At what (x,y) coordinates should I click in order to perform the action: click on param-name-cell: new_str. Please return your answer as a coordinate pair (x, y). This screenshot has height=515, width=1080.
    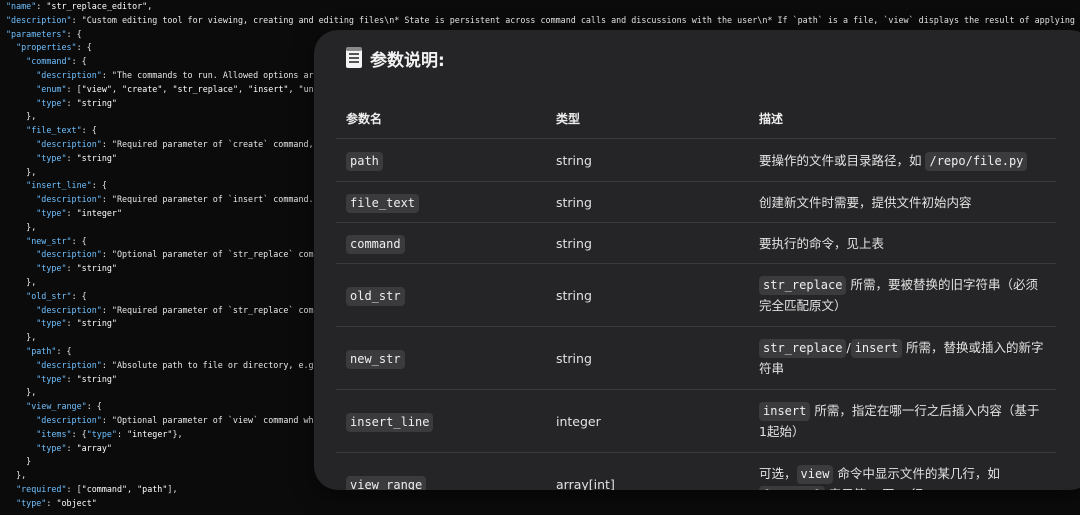
    Looking at the image, I should click on (441, 358).